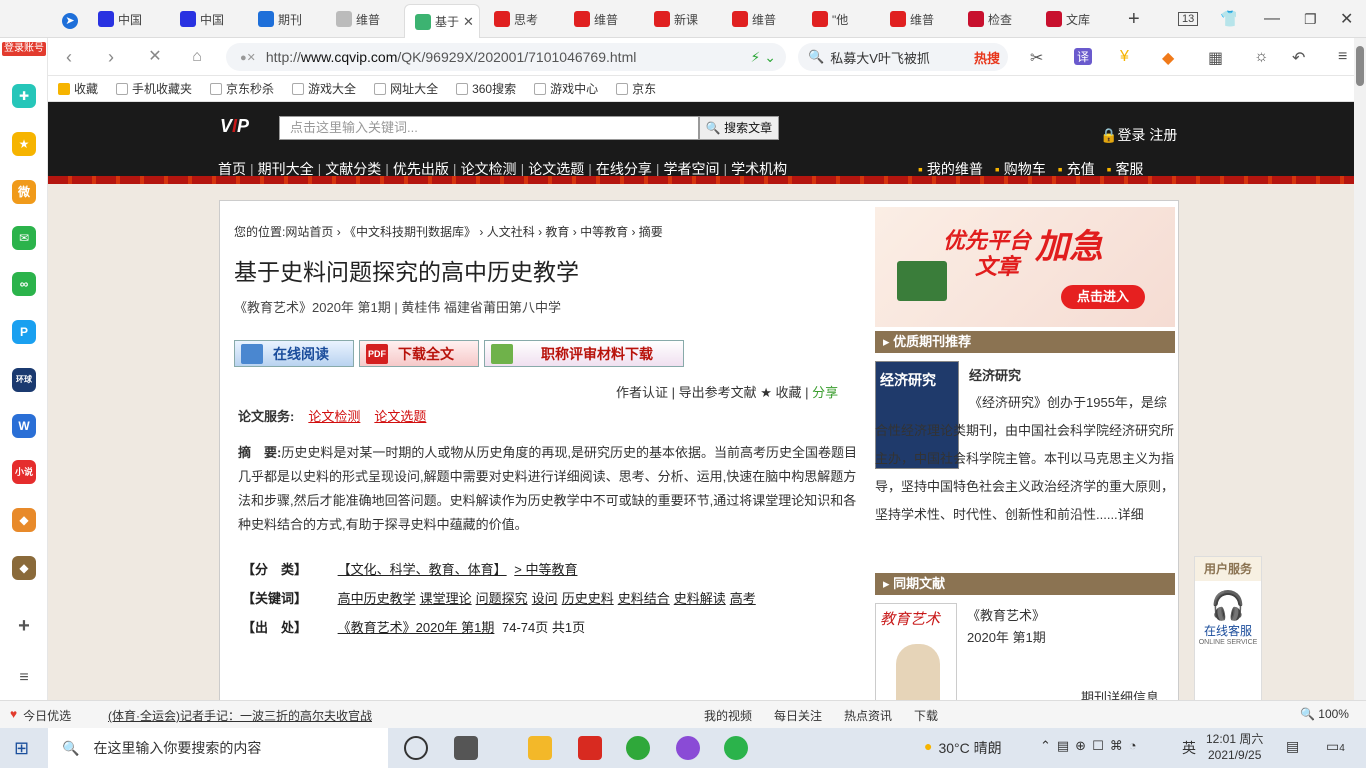  Describe the element at coordinates (486, 88) in the screenshot. I see `bookmark-item: 360搜索` at that location.